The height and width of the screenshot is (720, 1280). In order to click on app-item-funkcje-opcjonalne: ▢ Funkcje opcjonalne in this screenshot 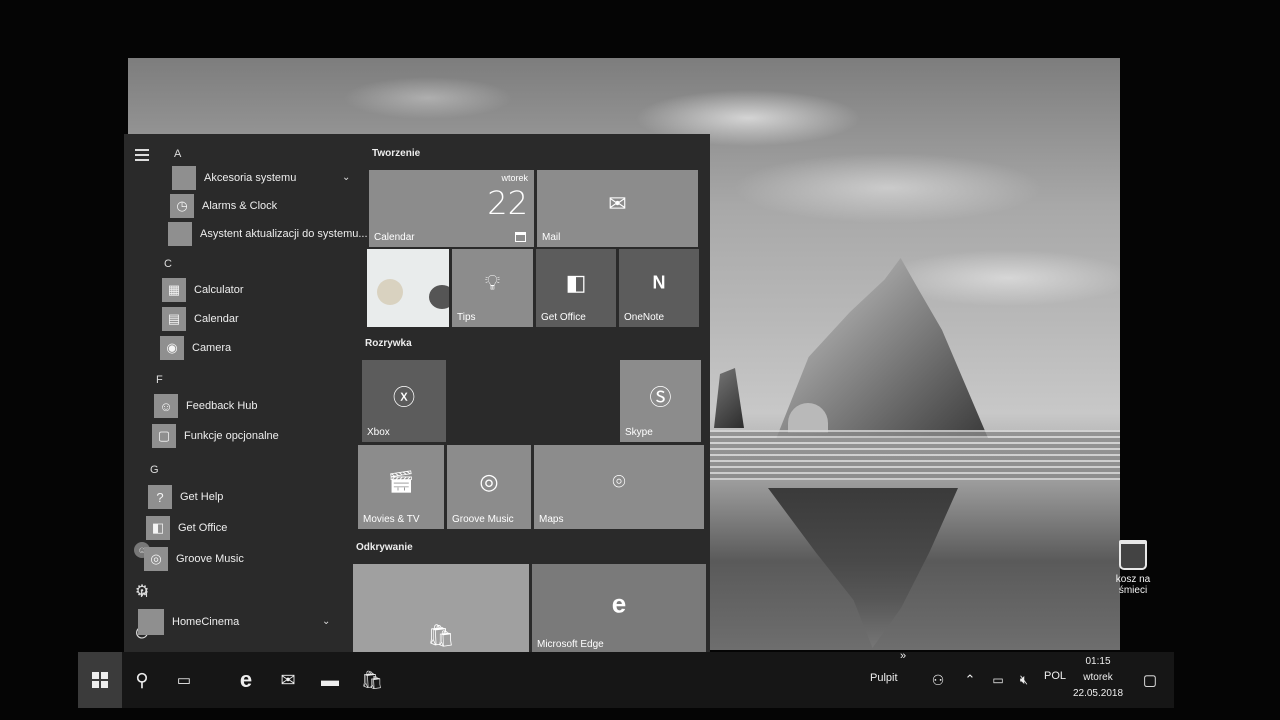, I will do `click(215, 436)`.